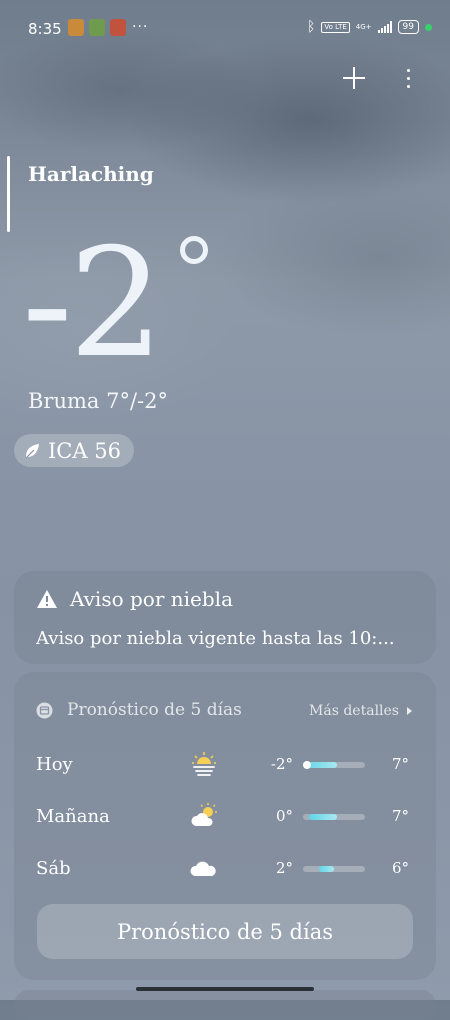  Describe the element at coordinates (335, 27) in the screenshot. I see `volte-badge: Vo LTE` at that location.